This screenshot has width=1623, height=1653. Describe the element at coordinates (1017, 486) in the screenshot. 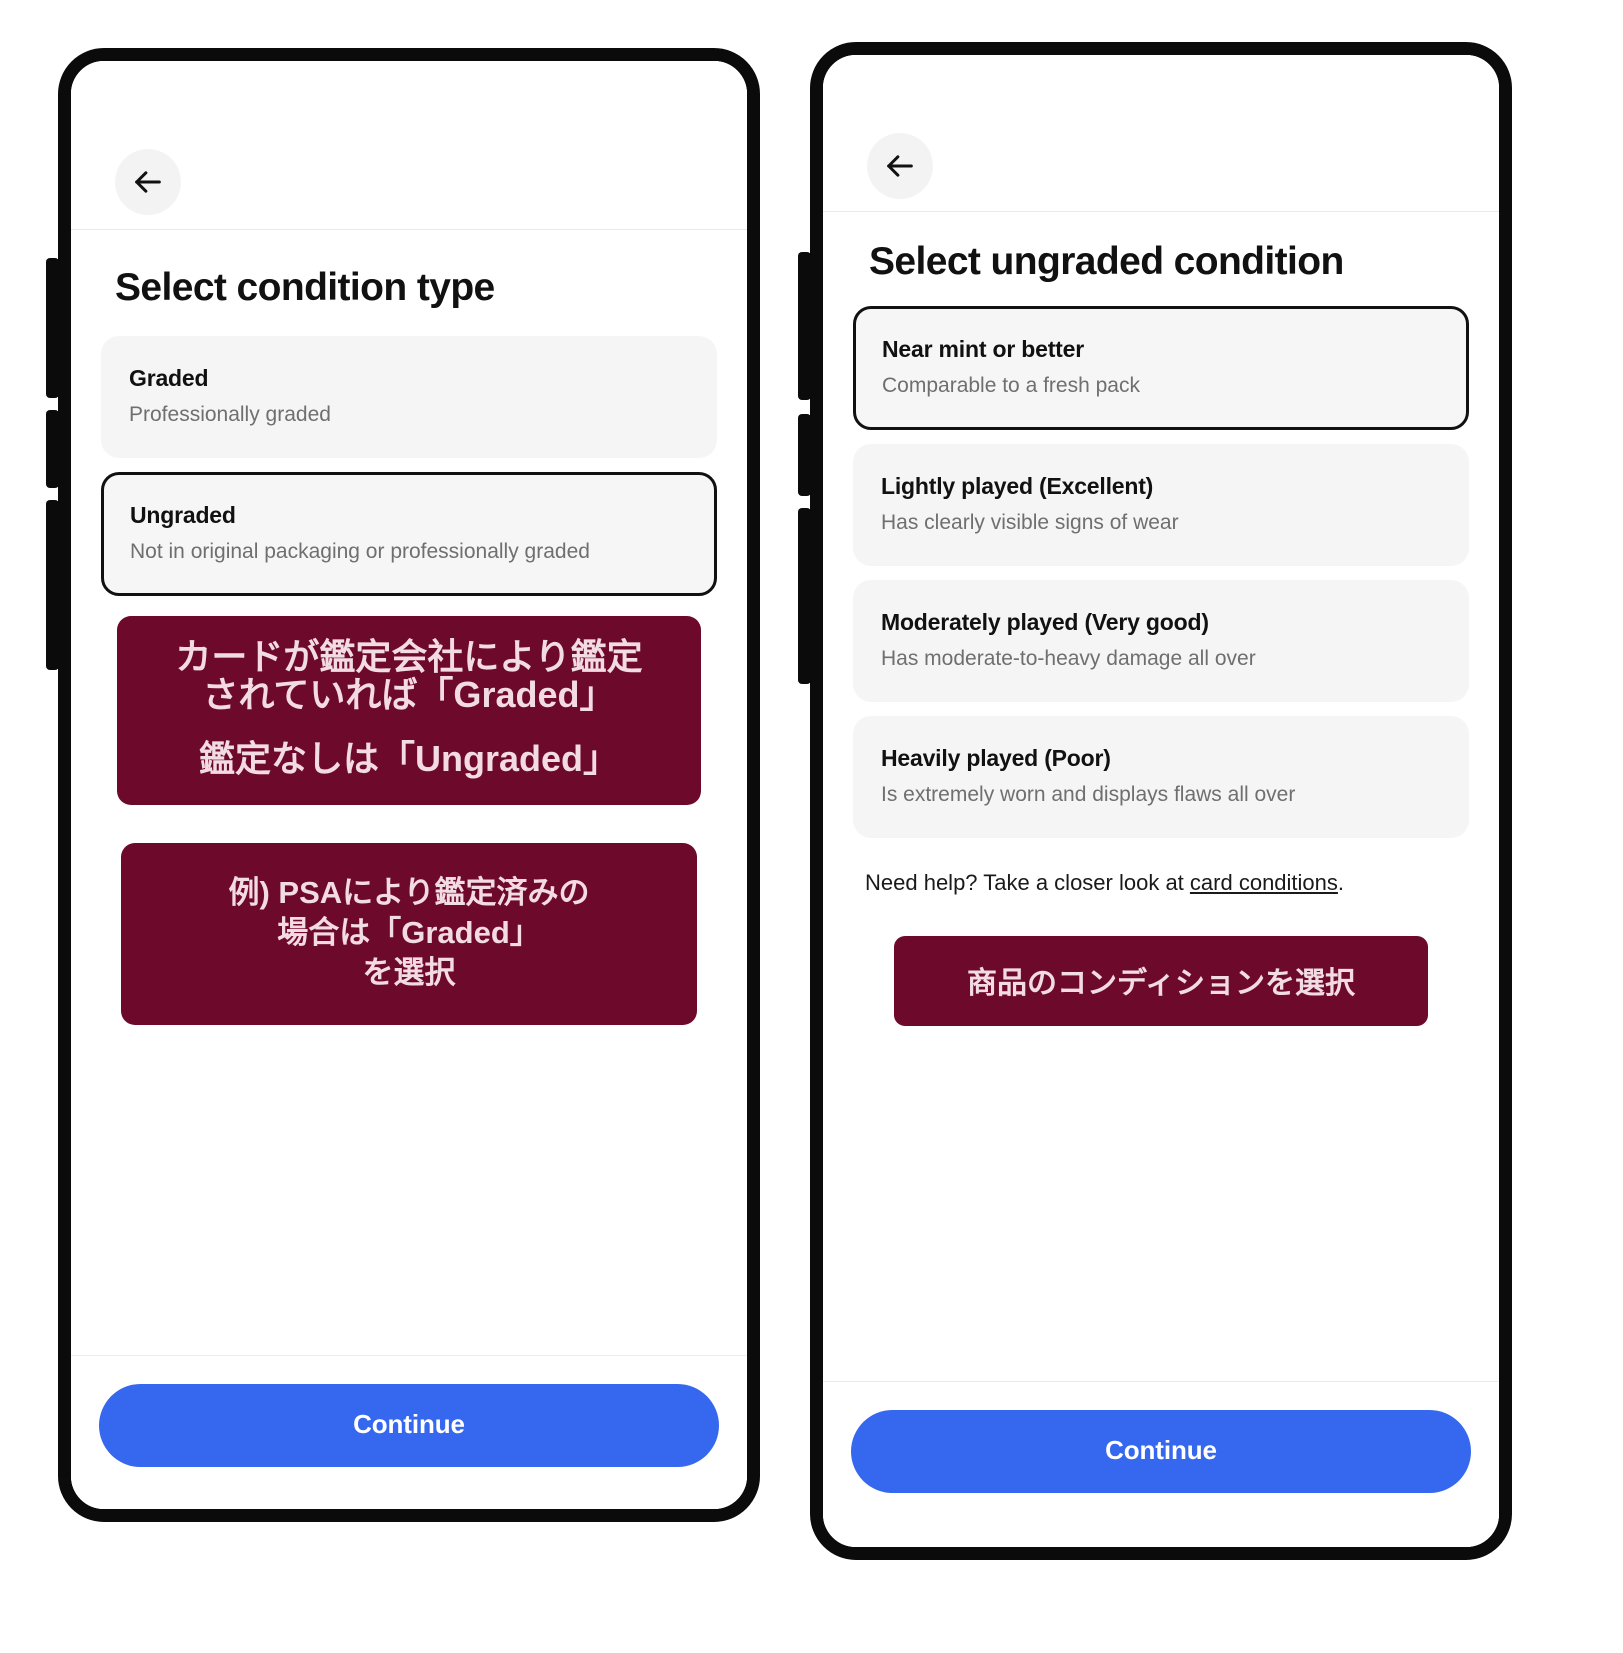

I see `option-title: Lightly played (Excellent)` at that location.